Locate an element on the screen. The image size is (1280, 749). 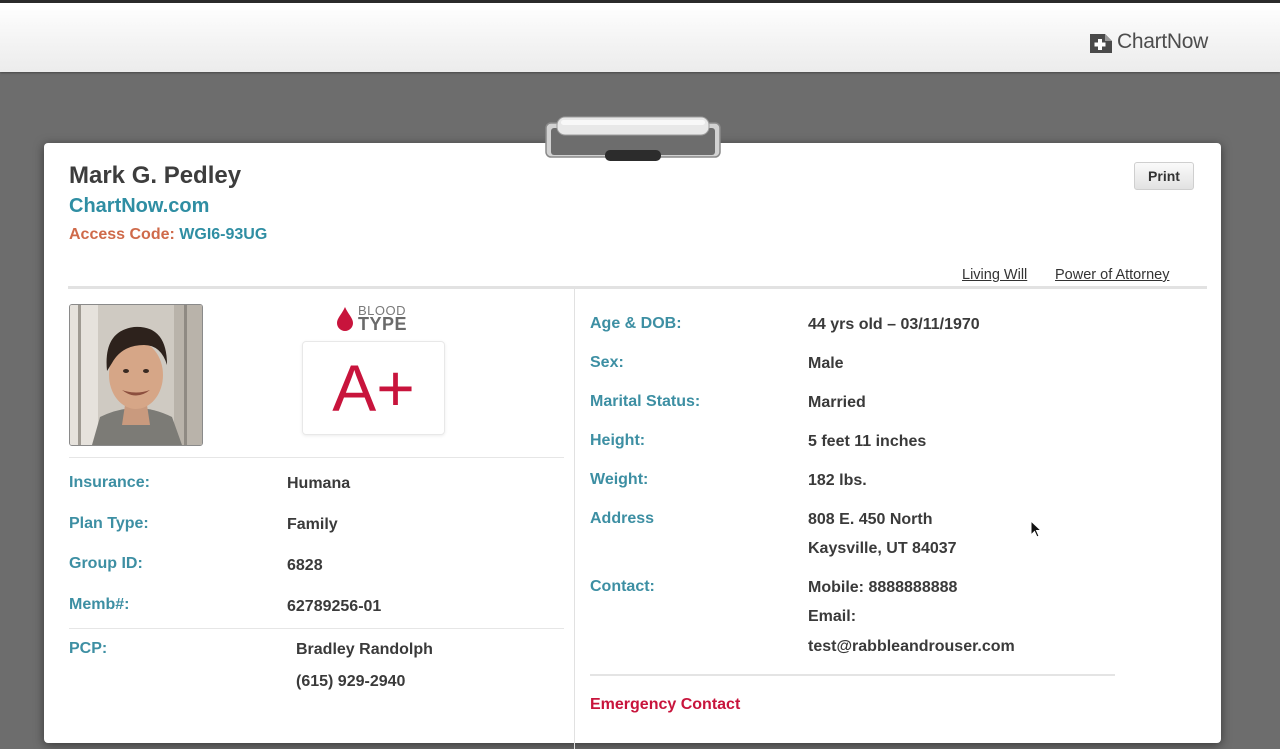
weight-label: Weight: is located at coordinates (619, 479).